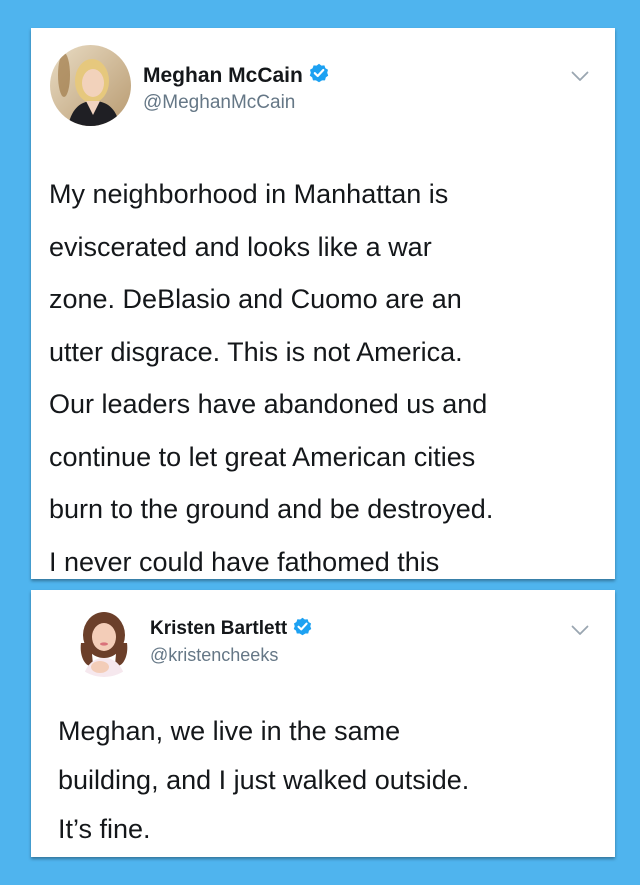 The width and height of the screenshot is (640, 885). Describe the element at coordinates (240, 246) in the screenshot. I see `tweet-text-line: eviscerated and looks like a war` at that location.